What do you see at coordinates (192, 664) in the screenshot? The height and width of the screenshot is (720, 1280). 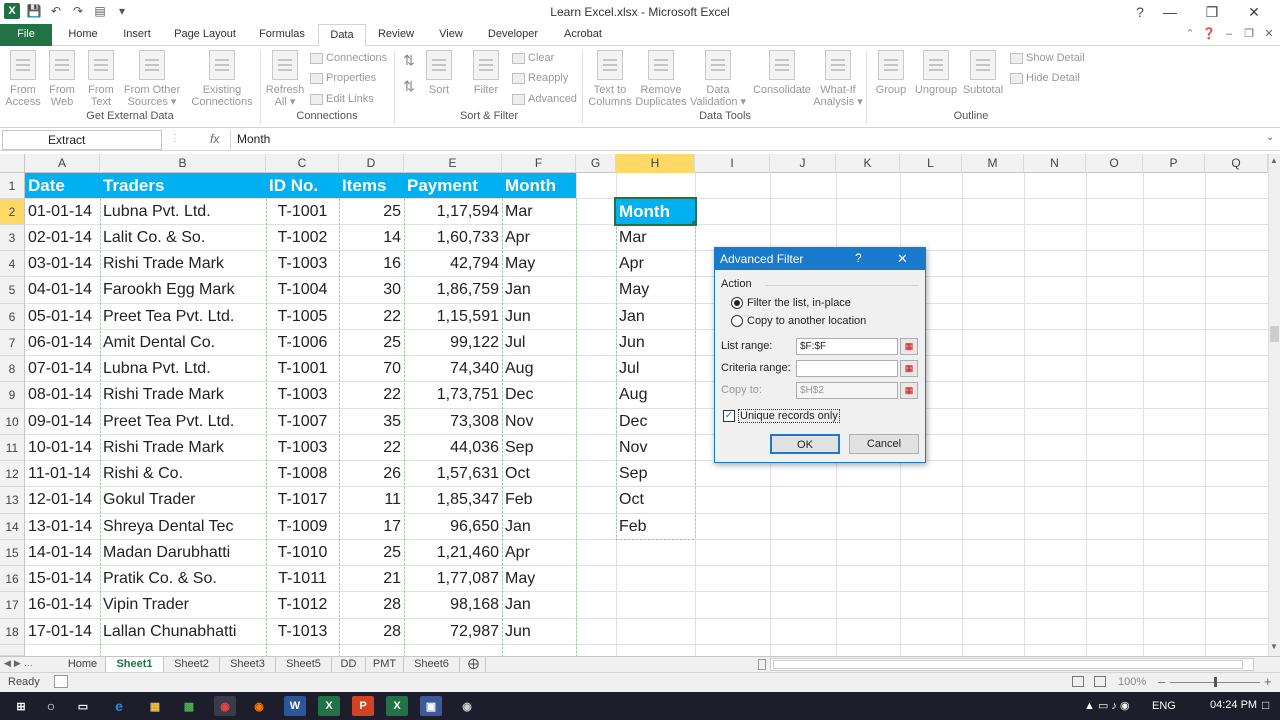 I see `sheet-tab: Sheet2` at bounding box center [192, 664].